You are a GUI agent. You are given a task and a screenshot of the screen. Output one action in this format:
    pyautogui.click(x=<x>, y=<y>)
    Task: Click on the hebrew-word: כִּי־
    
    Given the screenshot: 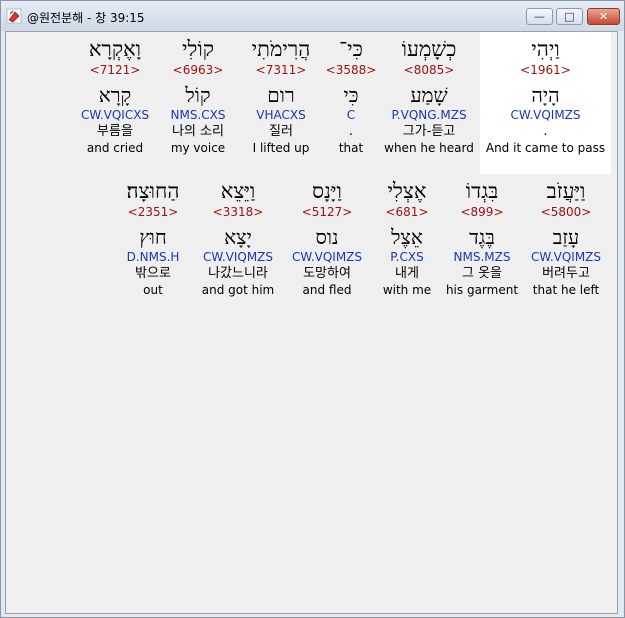 What is the action you would take?
    pyautogui.click(x=351, y=49)
    